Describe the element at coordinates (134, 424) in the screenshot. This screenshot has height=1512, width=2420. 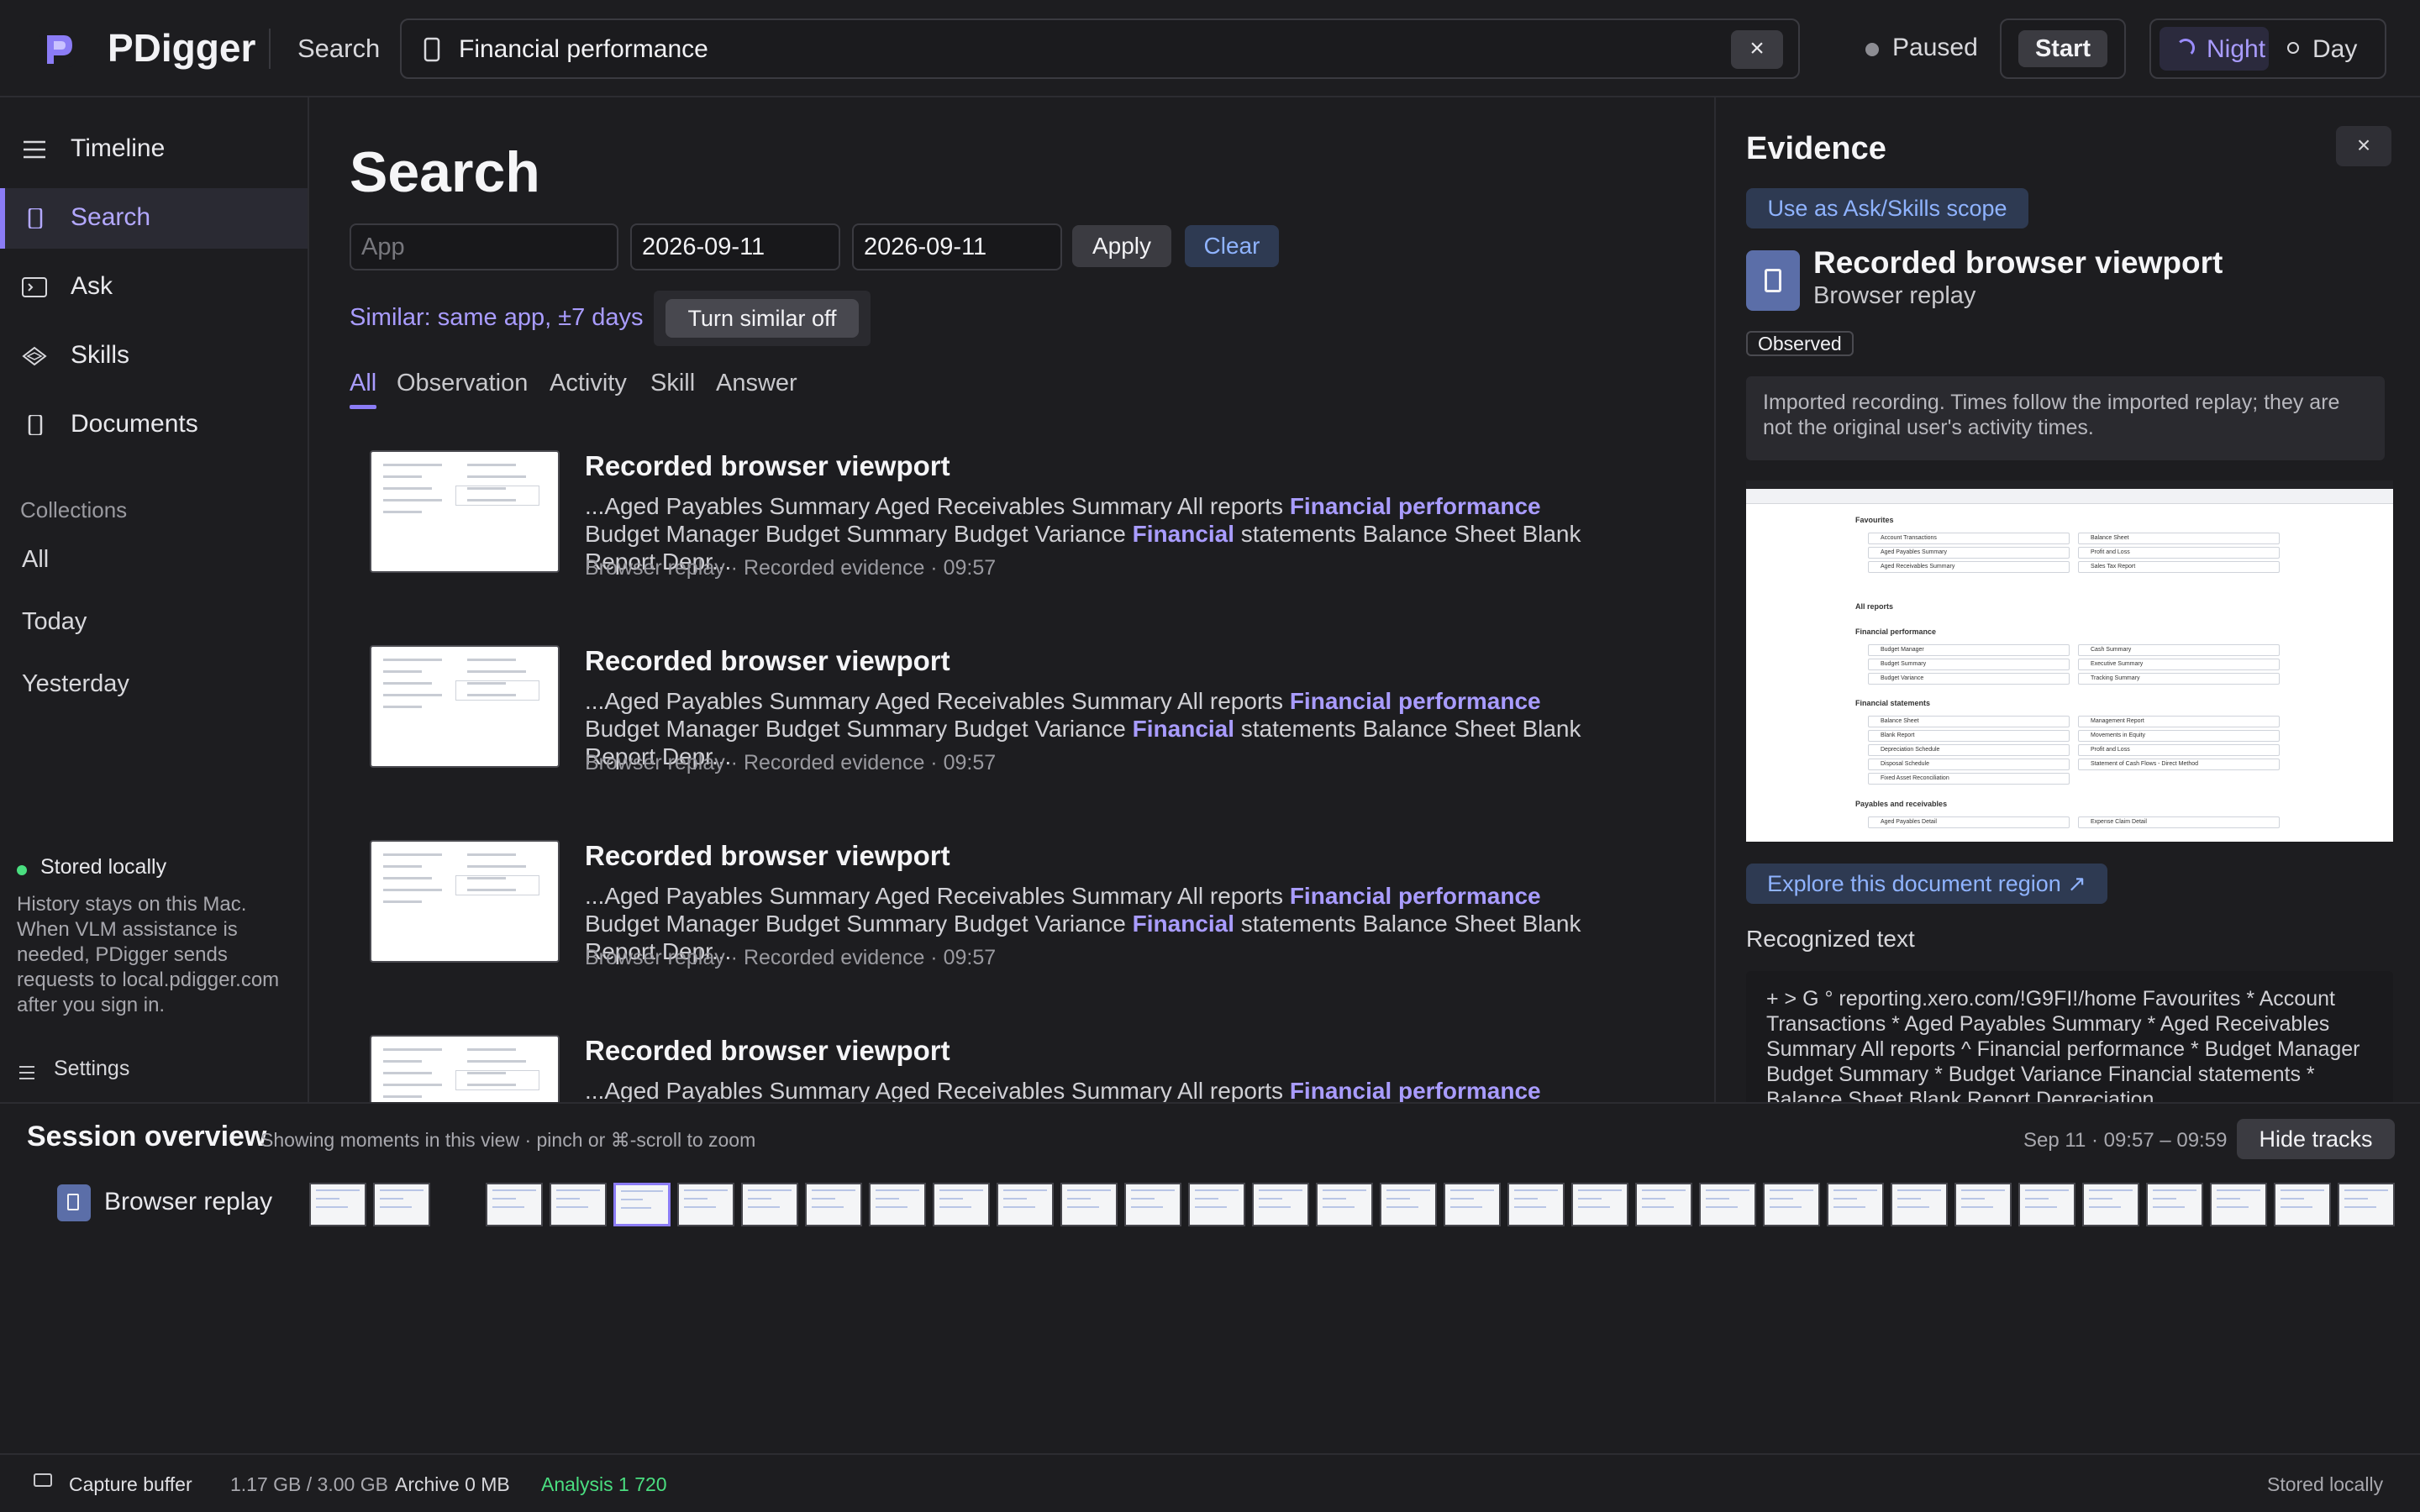
I see `sidebar-item-label: Documents` at that location.